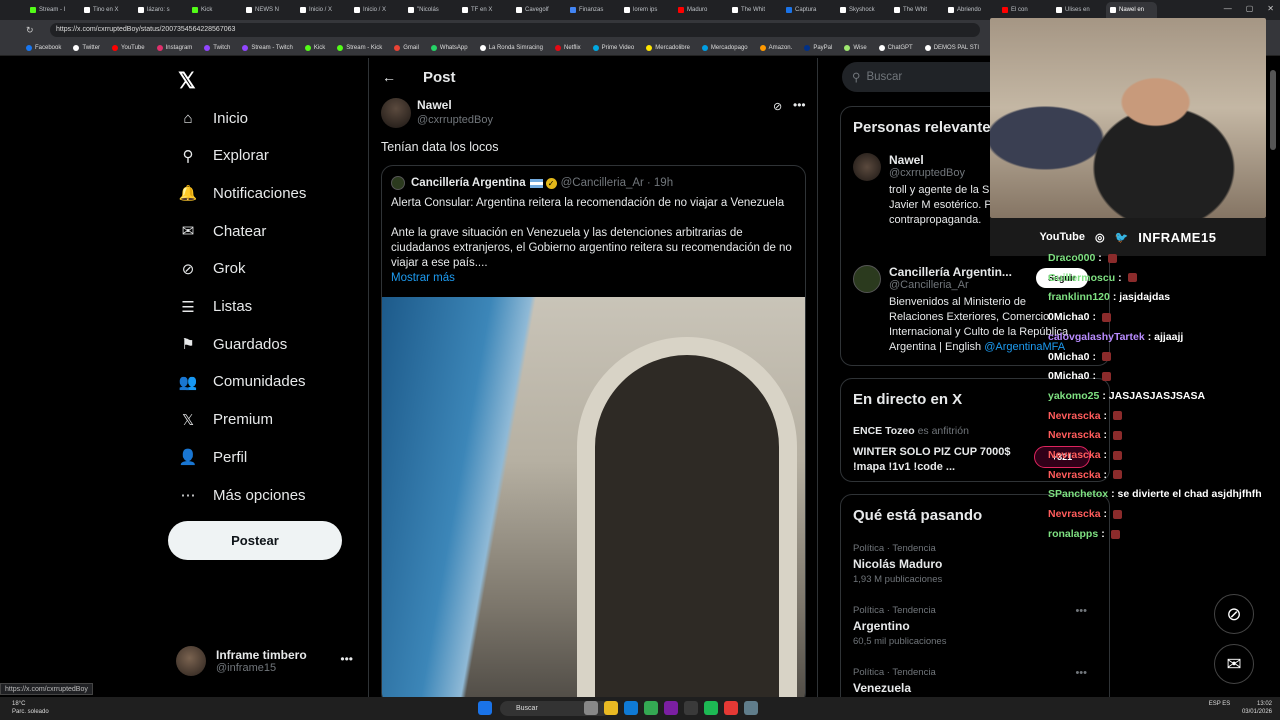  Describe the element at coordinates (174, 47) in the screenshot. I see `bookmark-item: Instagram` at that location.